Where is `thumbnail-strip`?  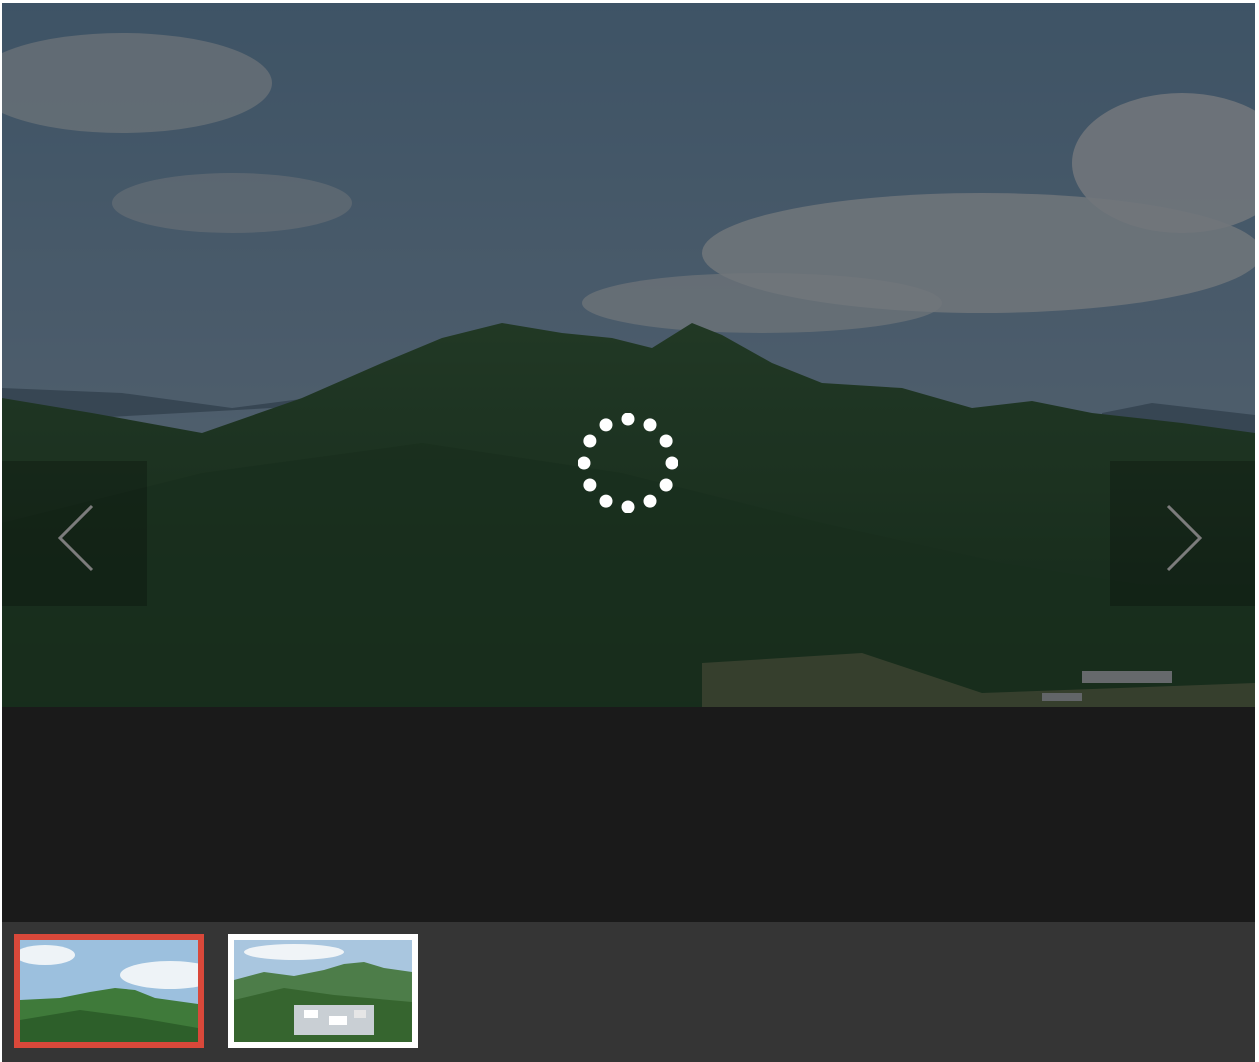 thumbnail-strip is located at coordinates (628, 992).